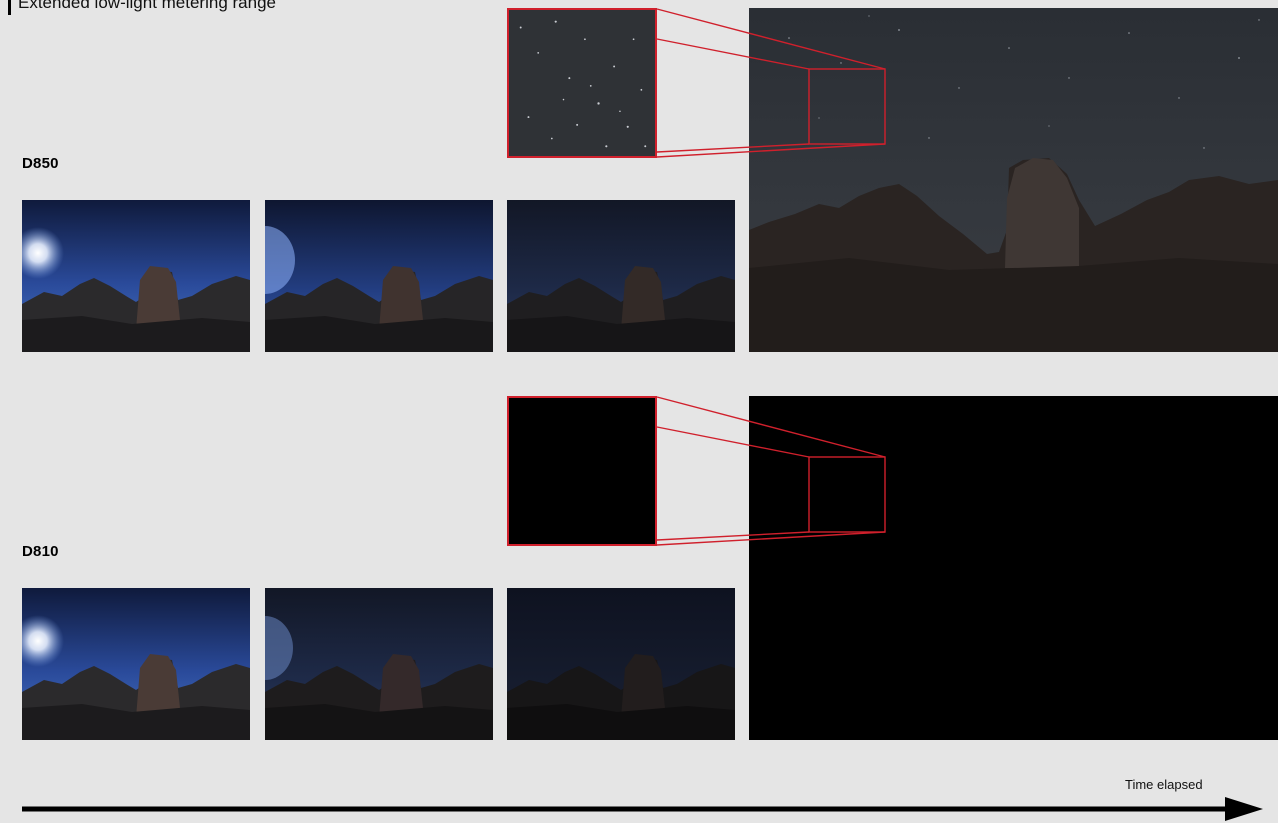 This screenshot has width=1278, height=823. What do you see at coordinates (40, 163) in the screenshot?
I see `camera-label-d850: D850` at bounding box center [40, 163].